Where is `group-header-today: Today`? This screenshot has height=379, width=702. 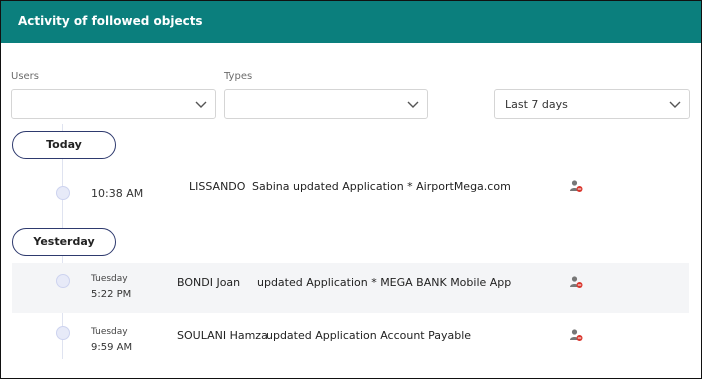 group-header-today: Today is located at coordinates (64, 145).